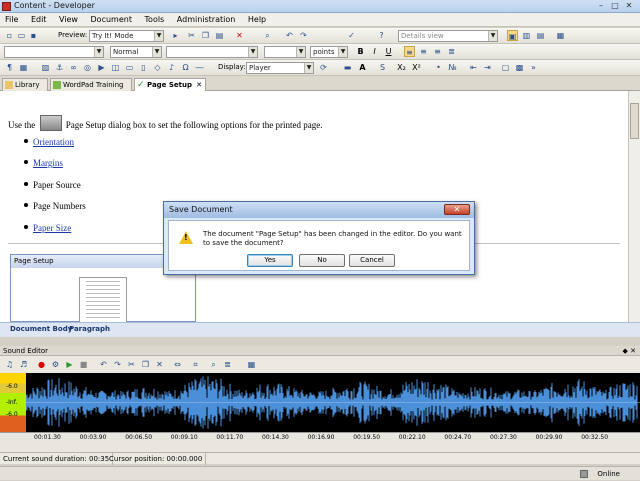  I want to click on menu-edit: Edit, so click(39, 20).